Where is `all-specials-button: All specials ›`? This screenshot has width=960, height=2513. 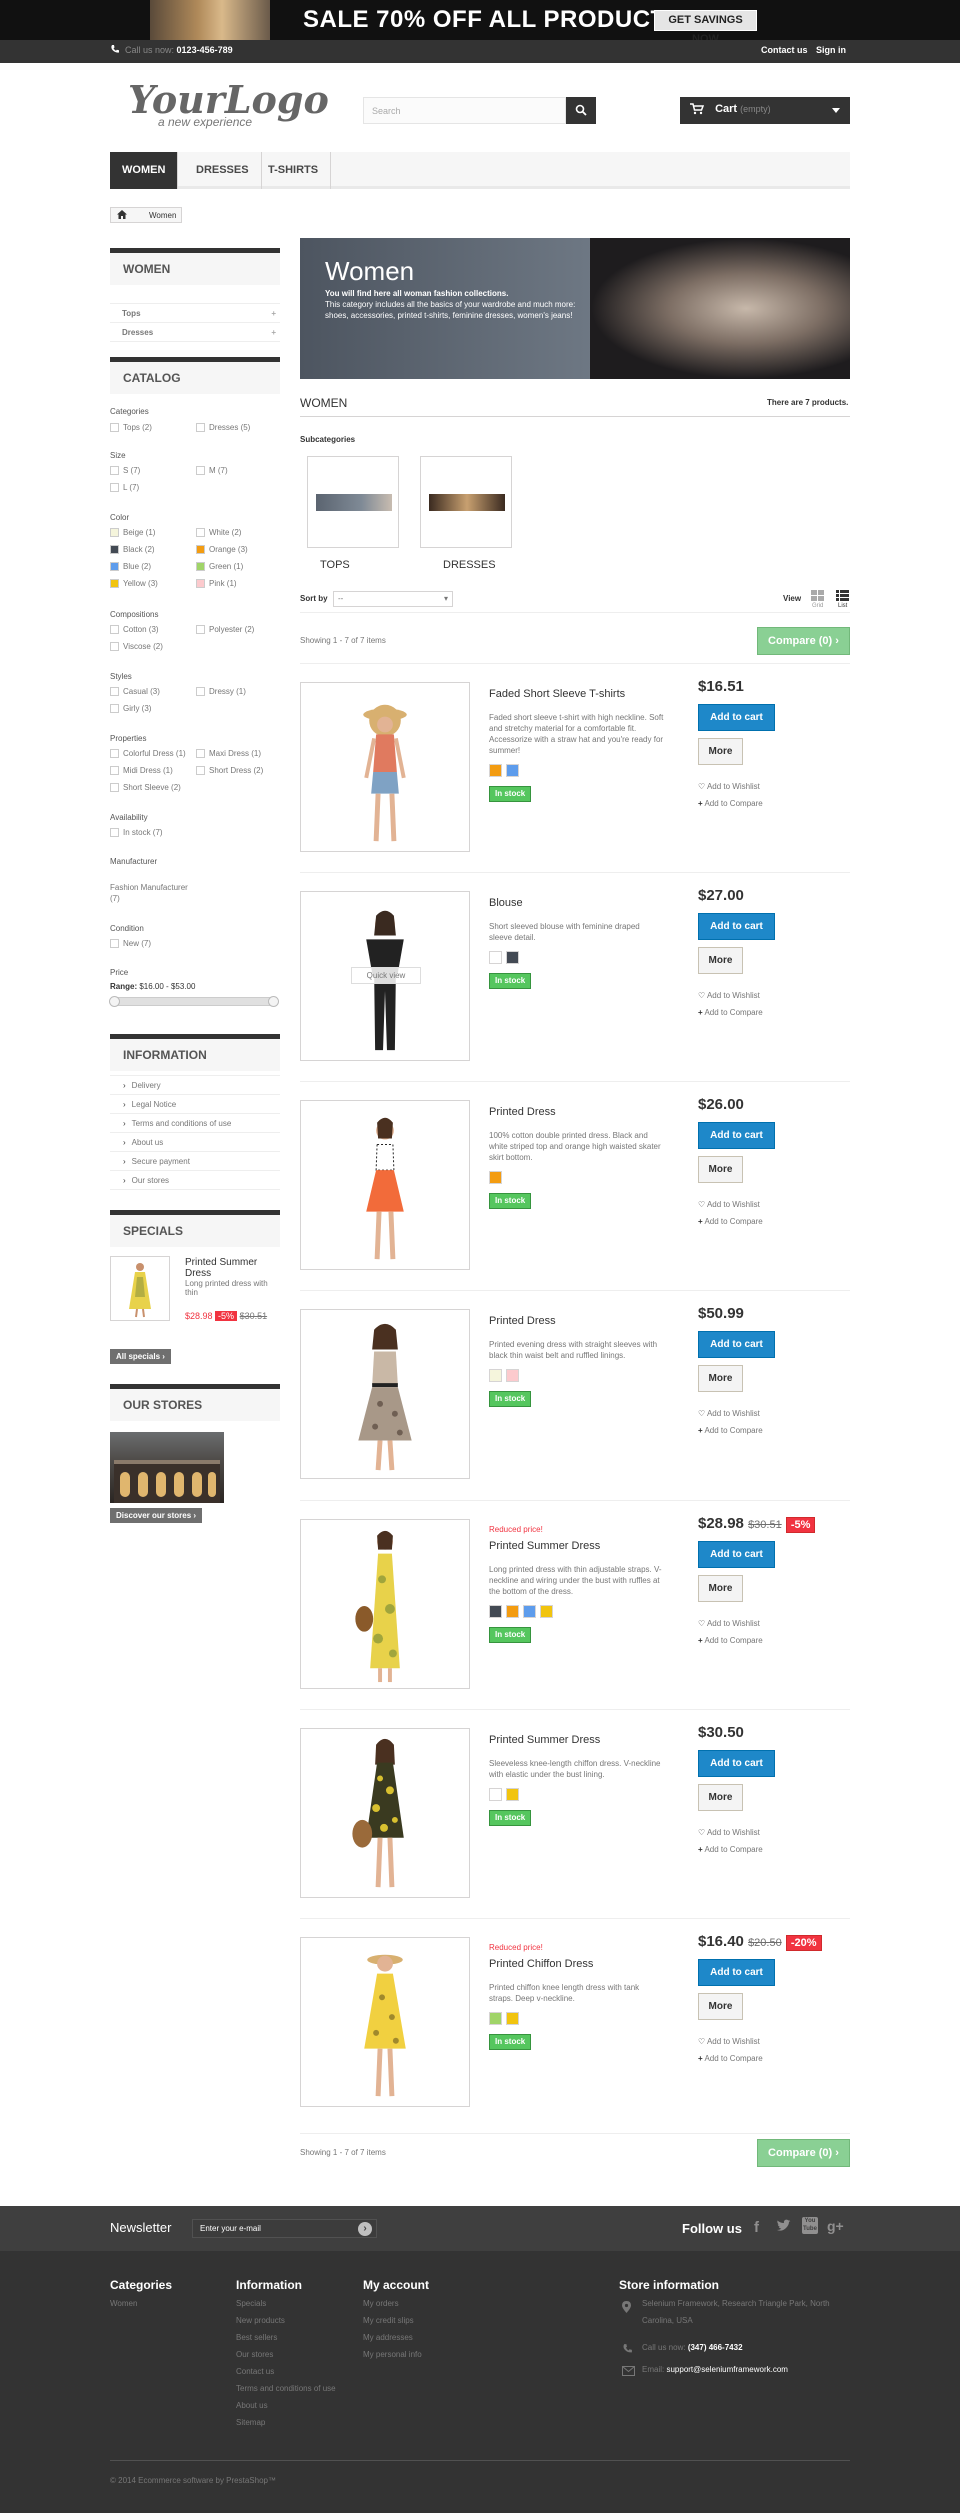 all-specials-button: All specials › is located at coordinates (140, 1356).